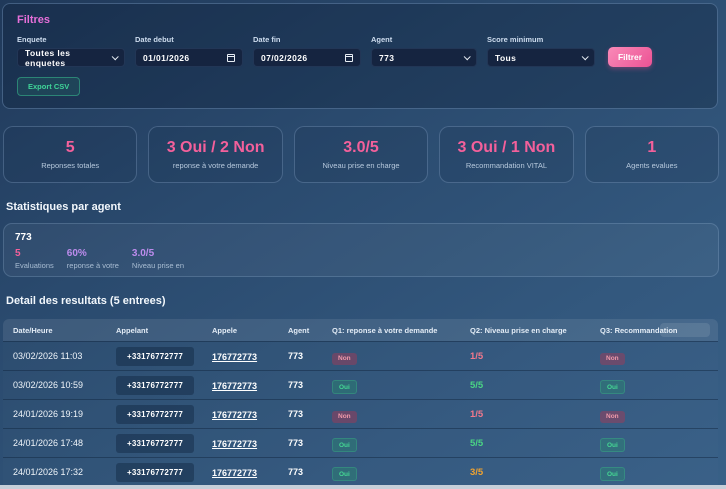 The height and width of the screenshot is (489, 726). I want to click on enquete-select: Toutes les enquetes, so click(71, 58).